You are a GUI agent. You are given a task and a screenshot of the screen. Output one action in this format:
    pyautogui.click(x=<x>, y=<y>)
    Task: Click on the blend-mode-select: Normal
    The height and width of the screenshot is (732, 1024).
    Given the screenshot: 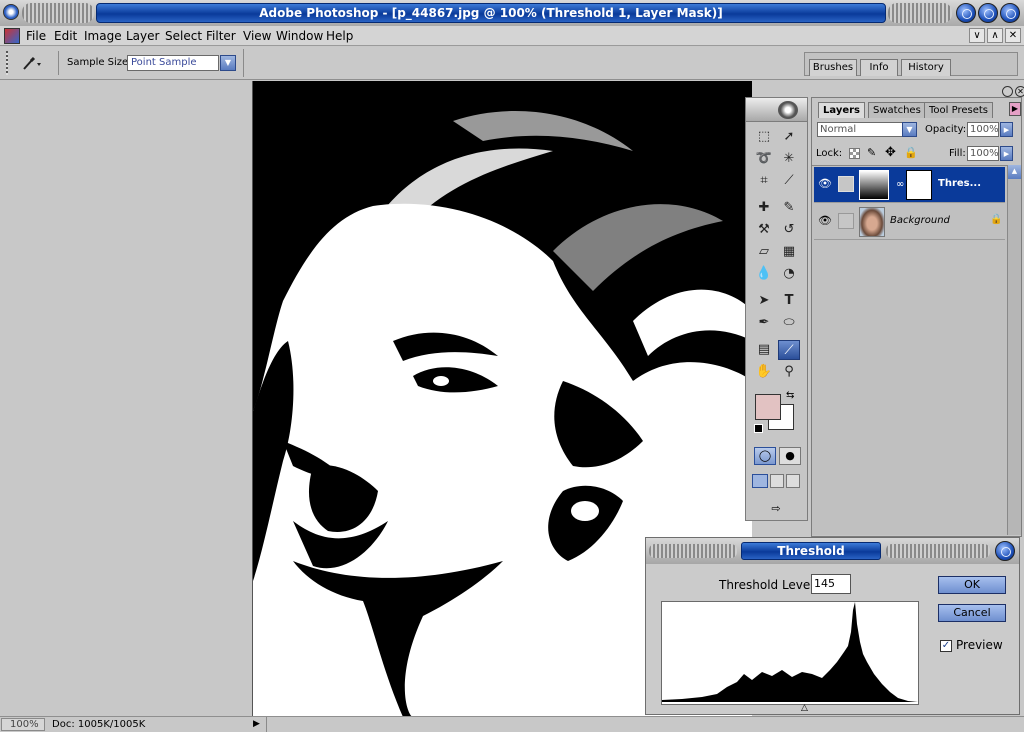 What is the action you would take?
    pyautogui.click(x=860, y=129)
    